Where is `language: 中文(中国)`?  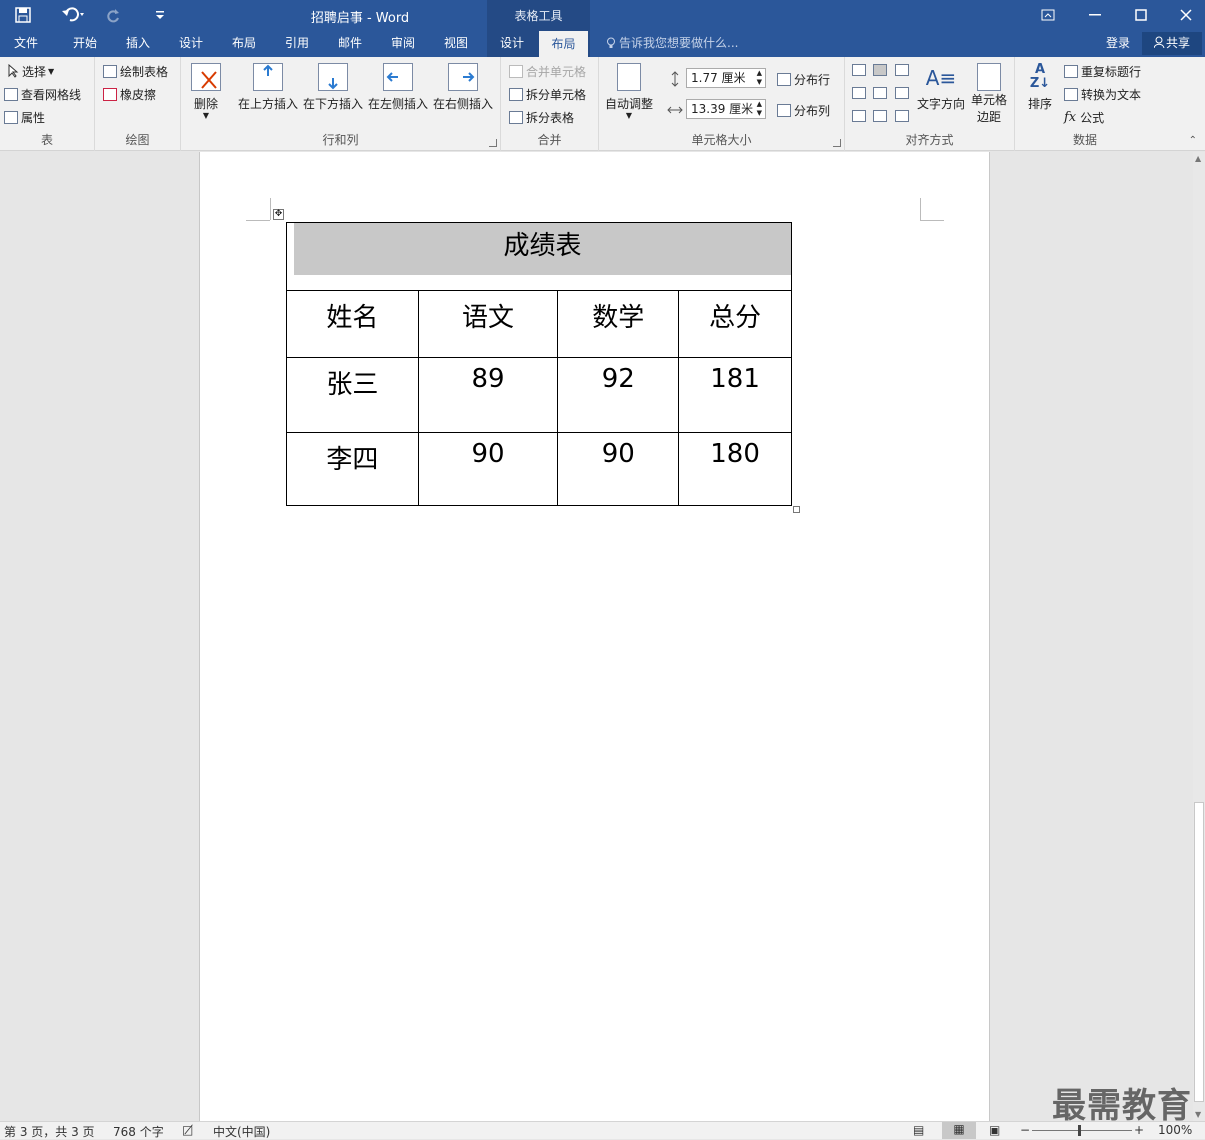 language: 中文(中国) is located at coordinates (241, 1131).